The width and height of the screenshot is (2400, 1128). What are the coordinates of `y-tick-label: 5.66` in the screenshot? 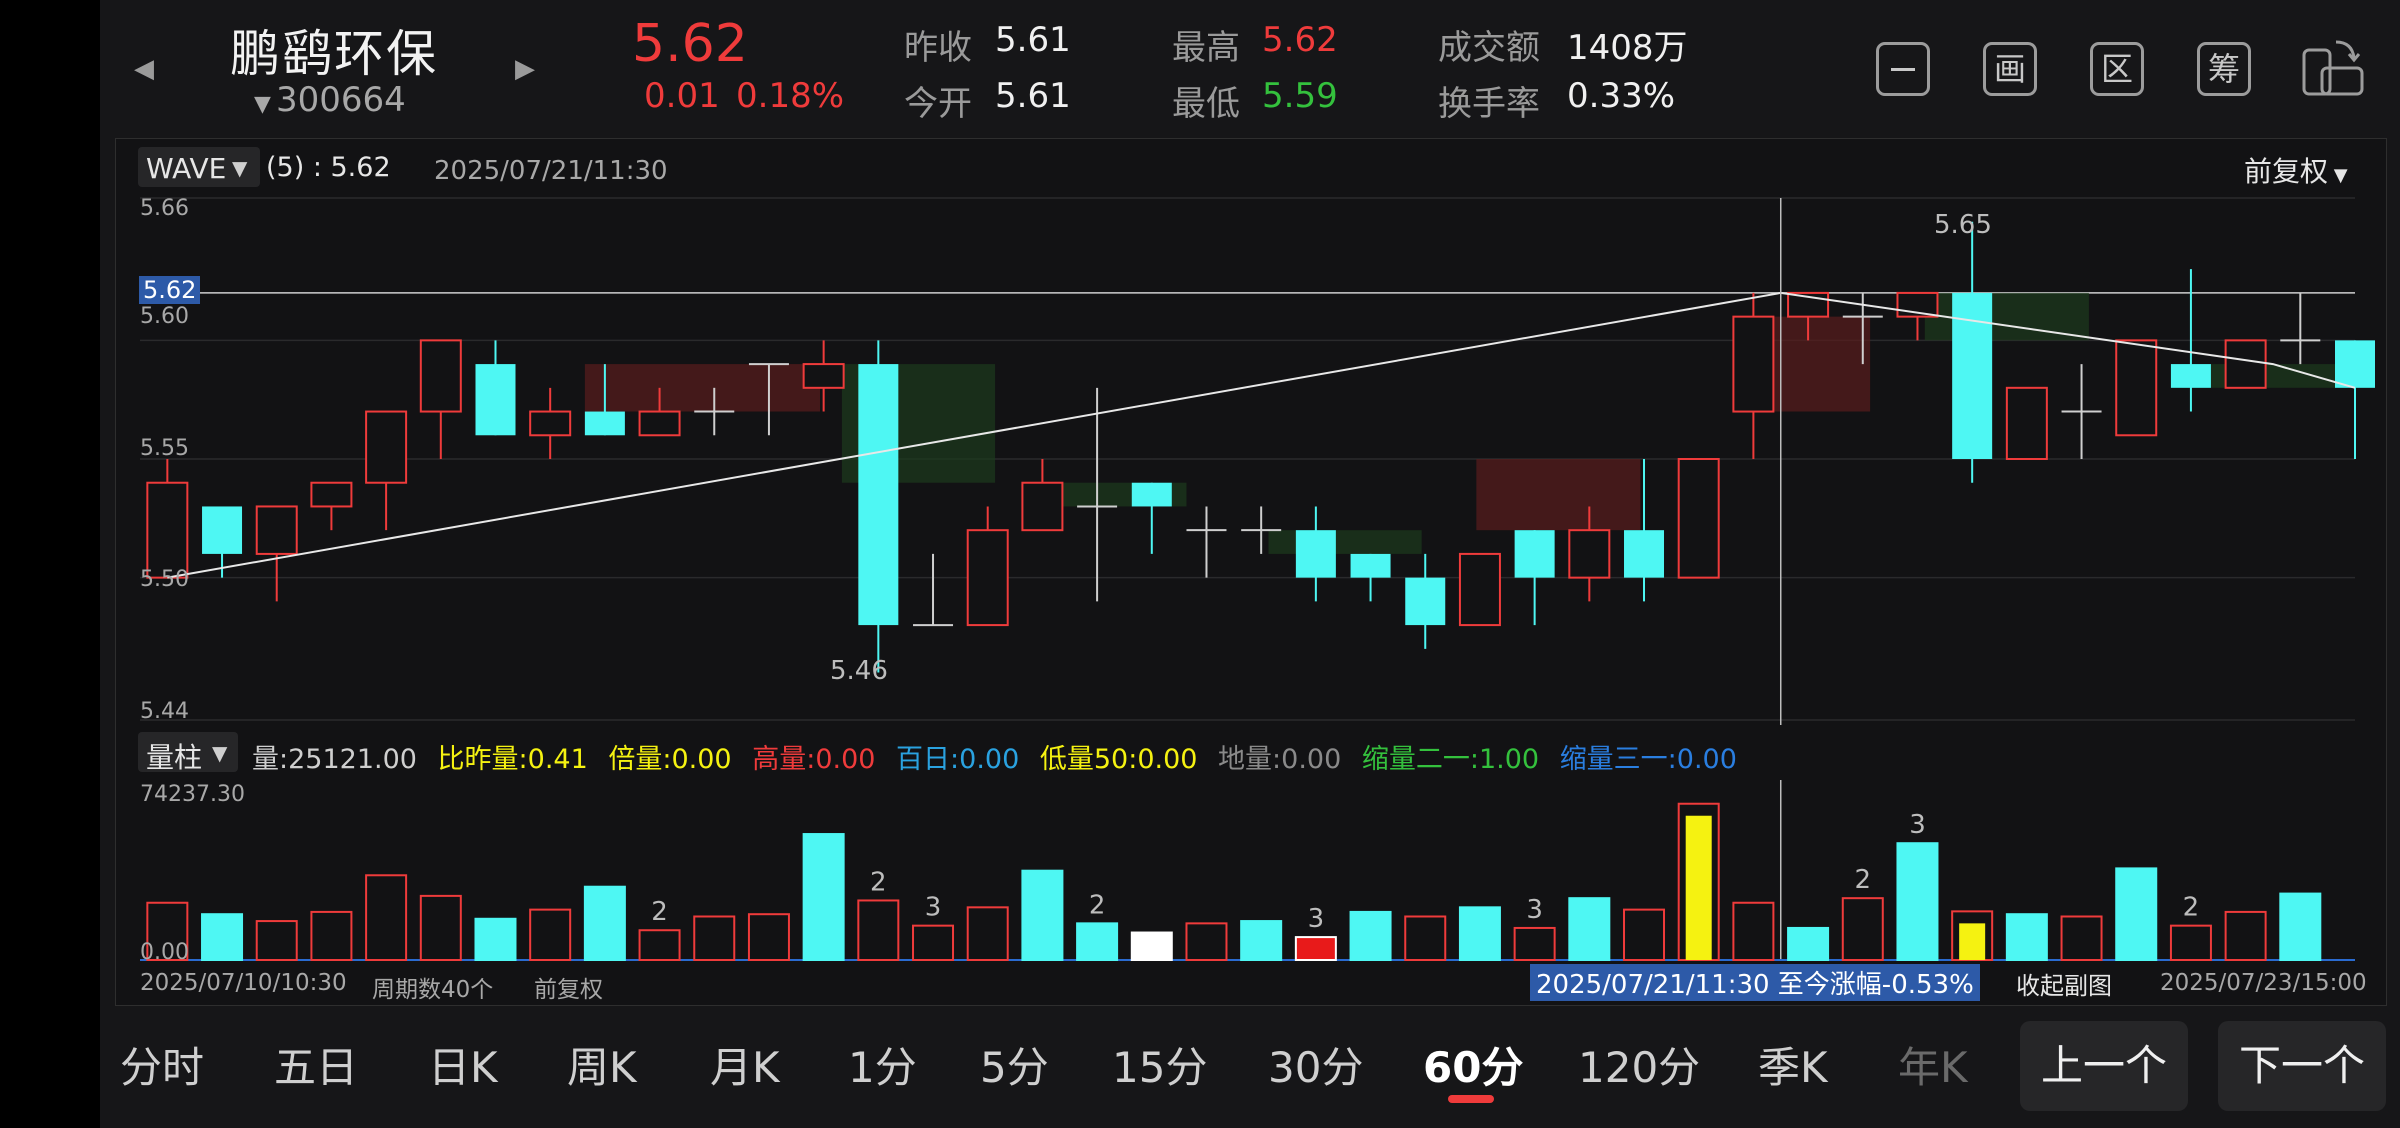 It's located at (164, 208).